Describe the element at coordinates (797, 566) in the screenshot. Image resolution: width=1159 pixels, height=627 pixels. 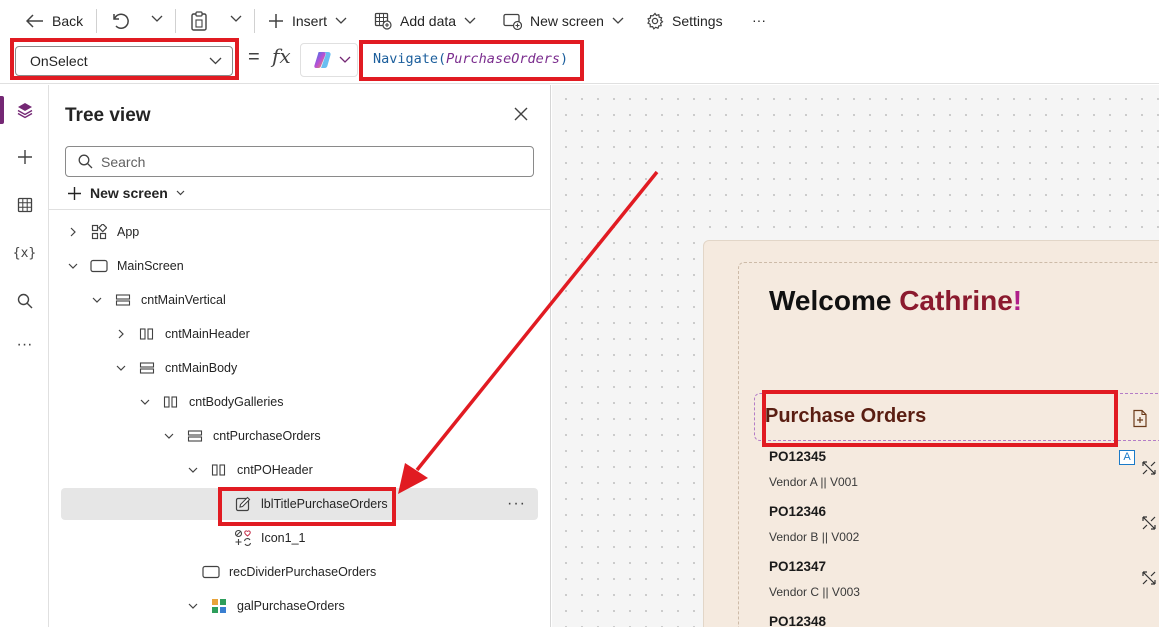
I see `po-id: PO12347` at that location.